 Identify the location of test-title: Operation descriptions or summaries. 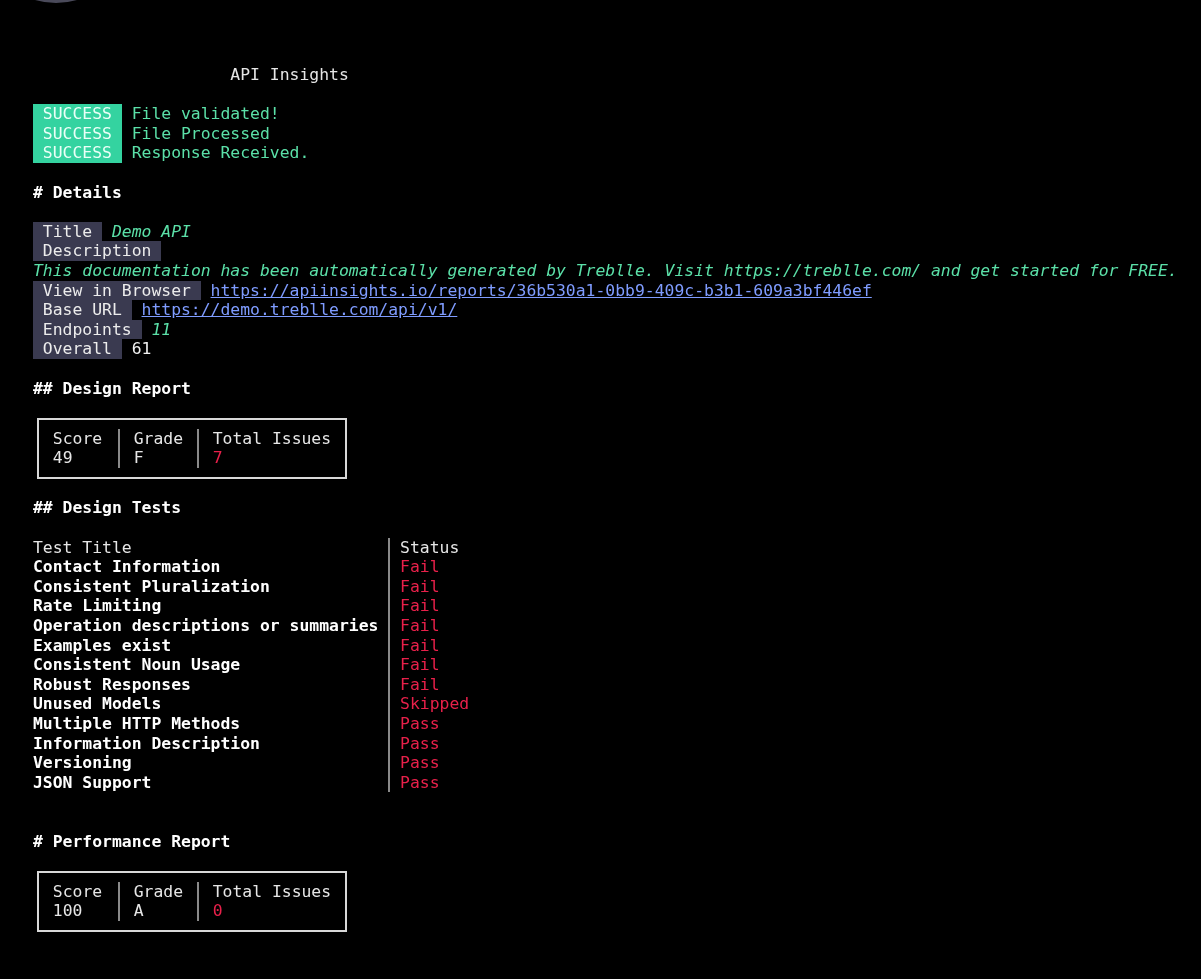
(206, 626).